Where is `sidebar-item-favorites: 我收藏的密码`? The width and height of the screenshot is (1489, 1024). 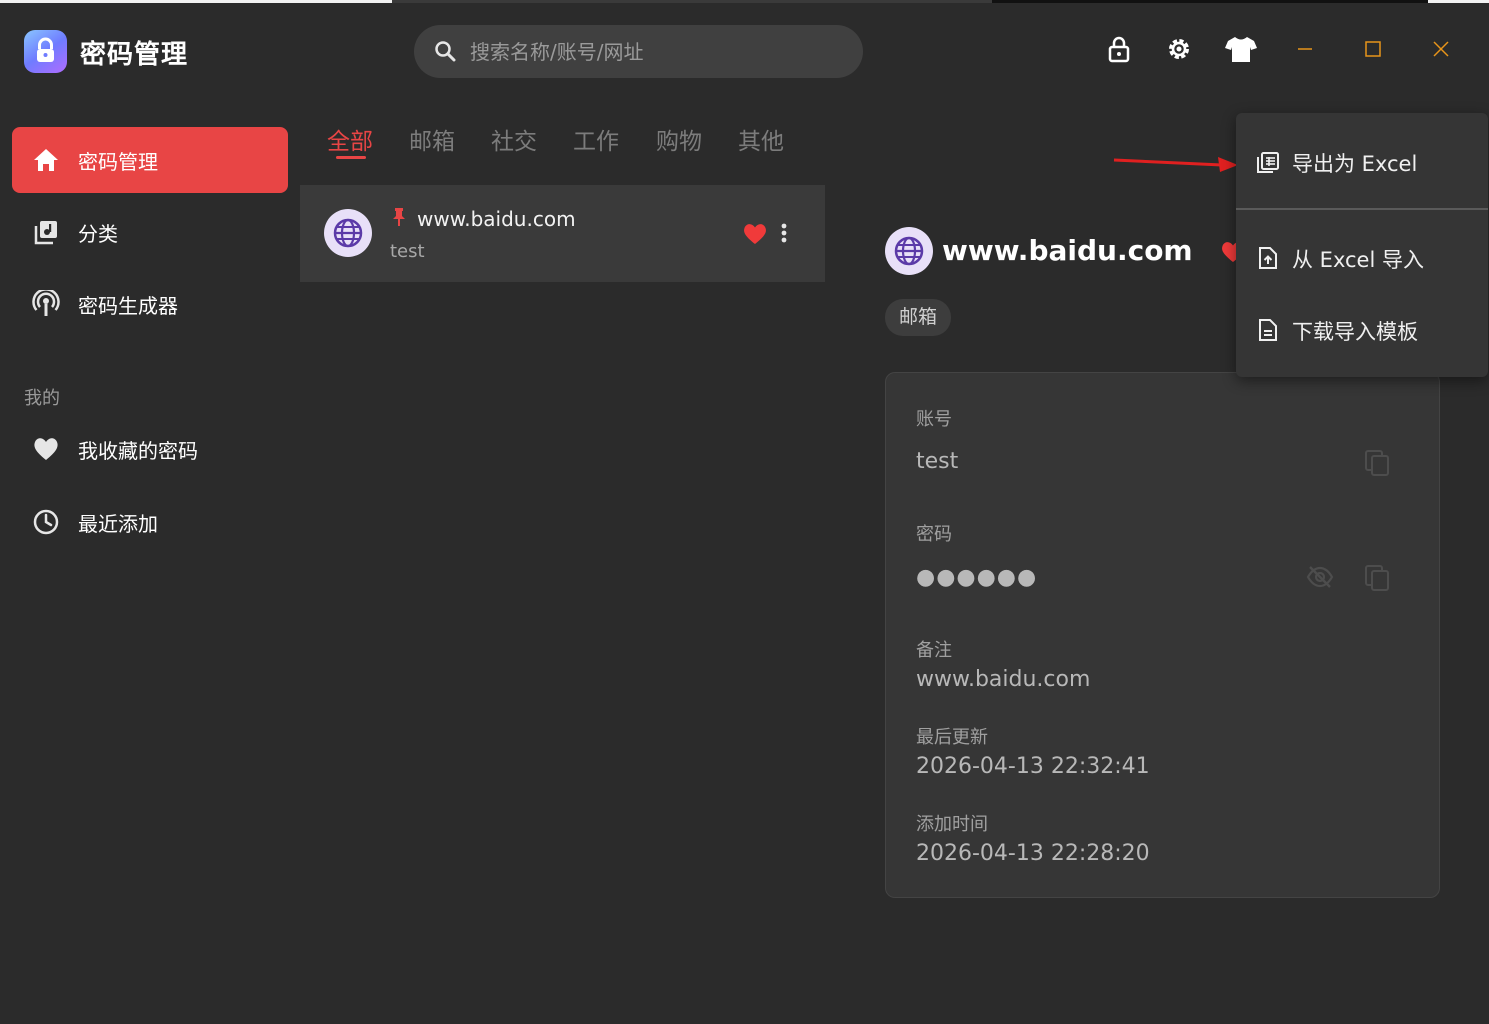 sidebar-item-favorites: 我收藏的密码 is located at coordinates (150, 449).